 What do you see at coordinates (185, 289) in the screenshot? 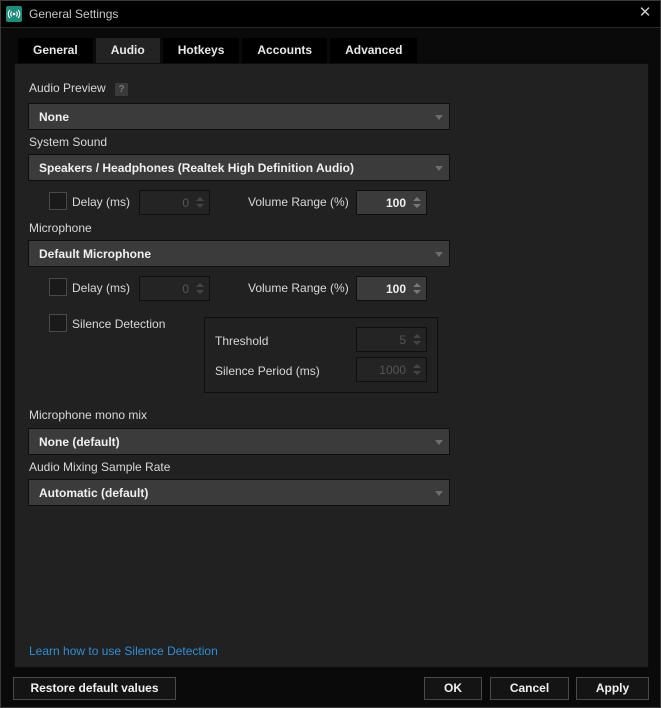
I see `mic-delay-value: 0` at bounding box center [185, 289].